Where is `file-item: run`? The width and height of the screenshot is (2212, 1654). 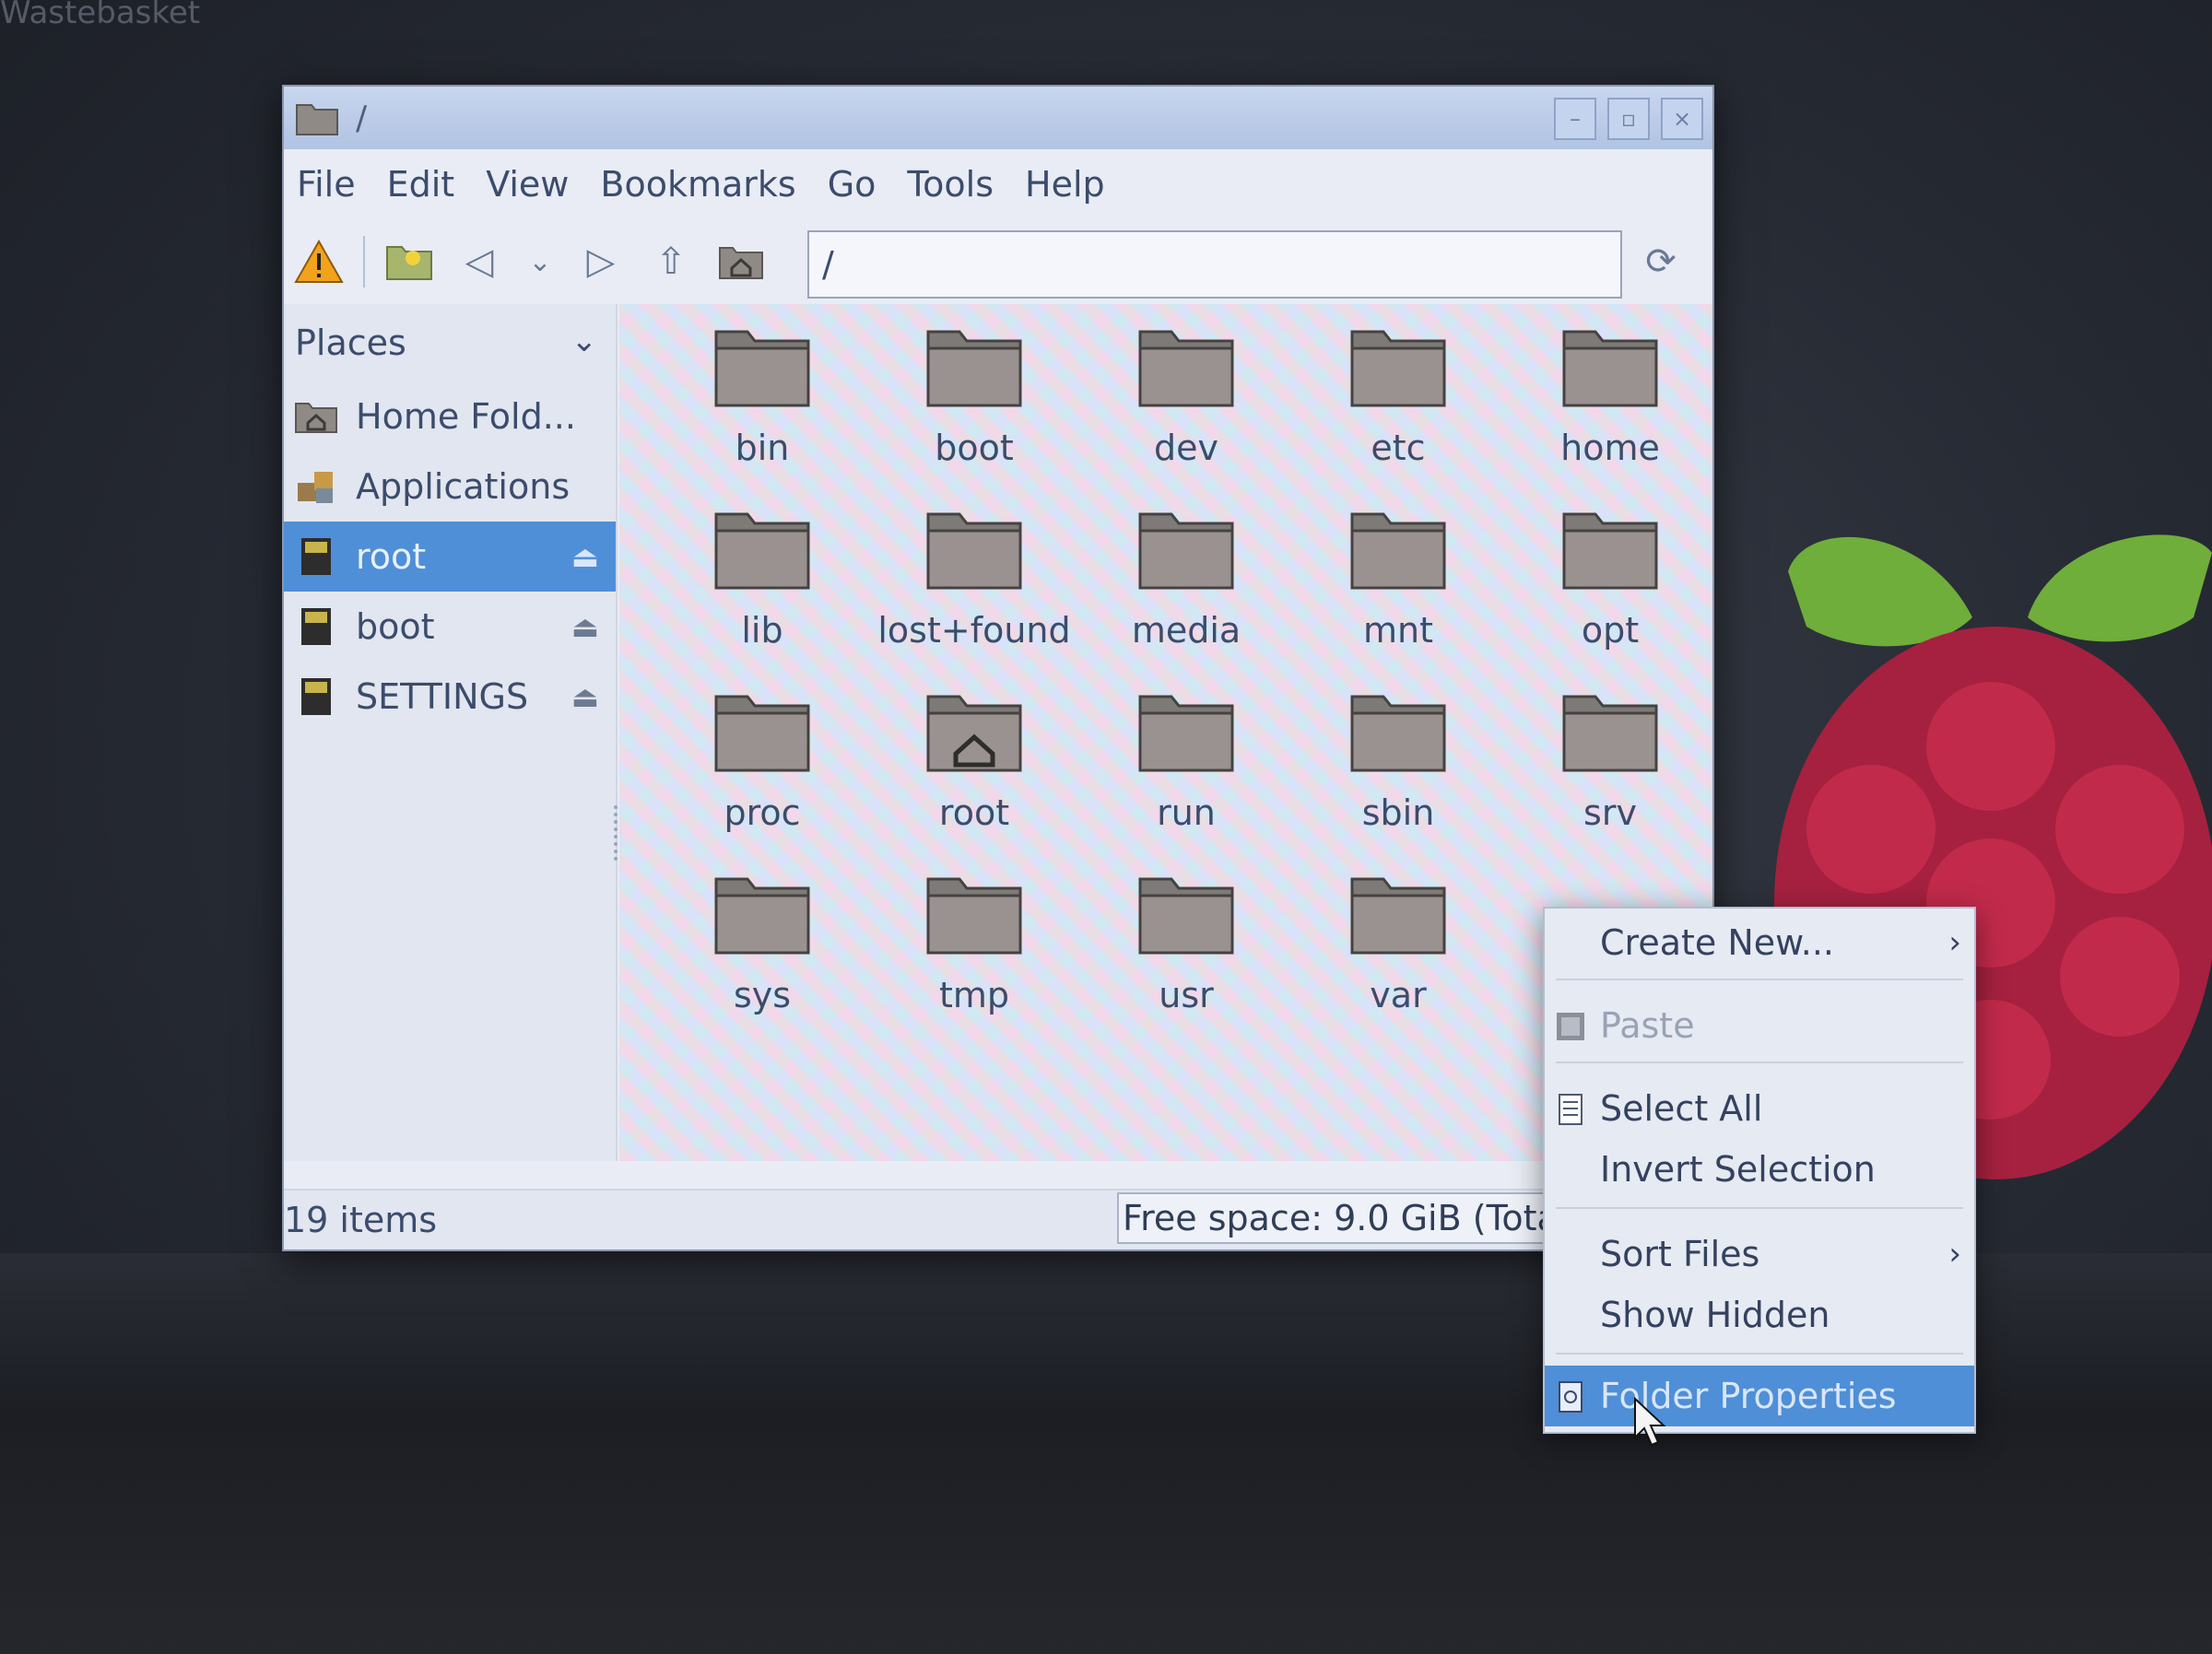 file-item: run is located at coordinates (1186, 778).